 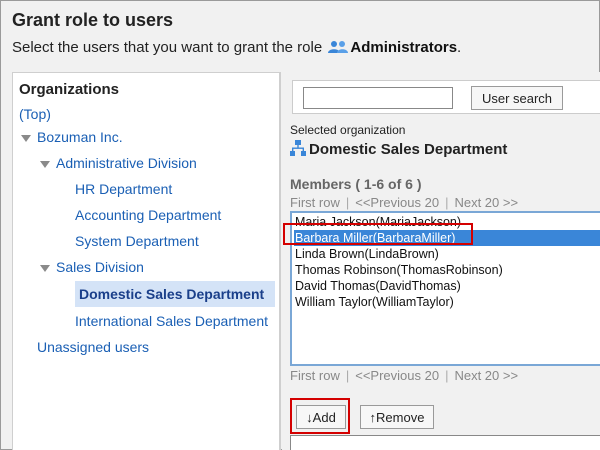 I want to click on highlight-add-box, so click(x=320, y=416).